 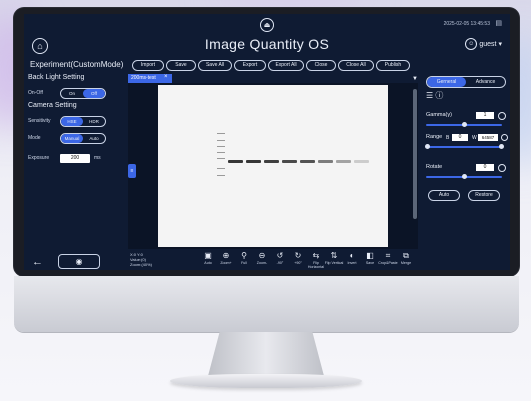 I want to click on publish-button: Publish, so click(x=393, y=65).